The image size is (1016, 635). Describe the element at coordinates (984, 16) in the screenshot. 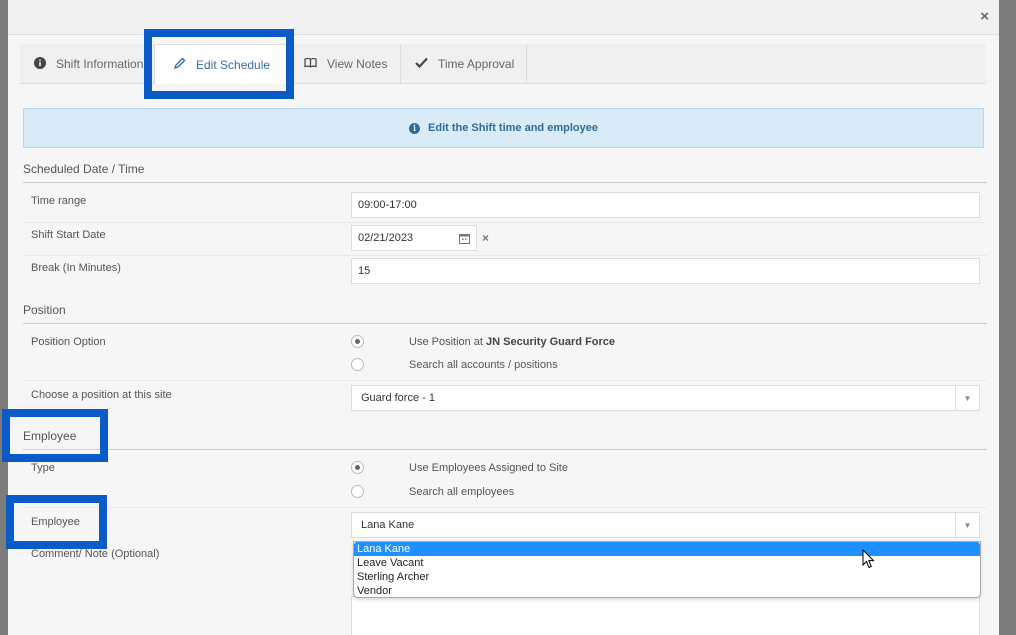

I see `close-icon: ×` at that location.